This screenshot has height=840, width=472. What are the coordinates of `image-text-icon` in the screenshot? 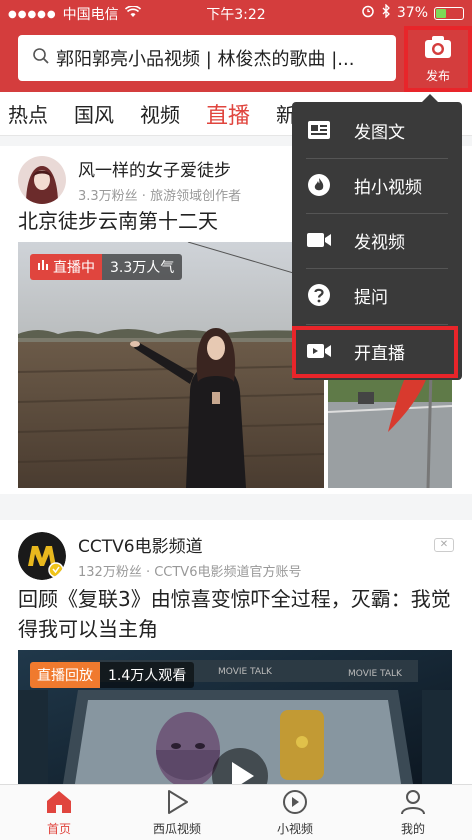 It's located at (319, 130).